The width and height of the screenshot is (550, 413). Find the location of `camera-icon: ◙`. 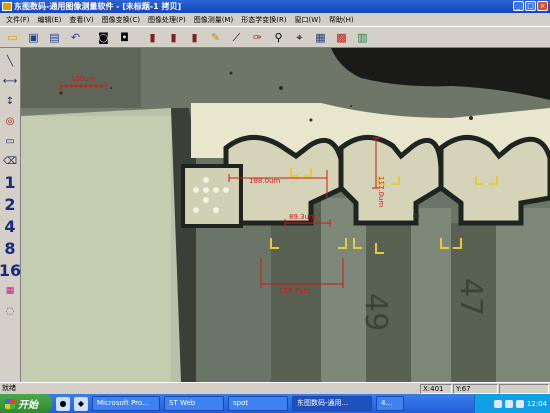

camera-icon: ◙ is located at coordinates (103, 37).